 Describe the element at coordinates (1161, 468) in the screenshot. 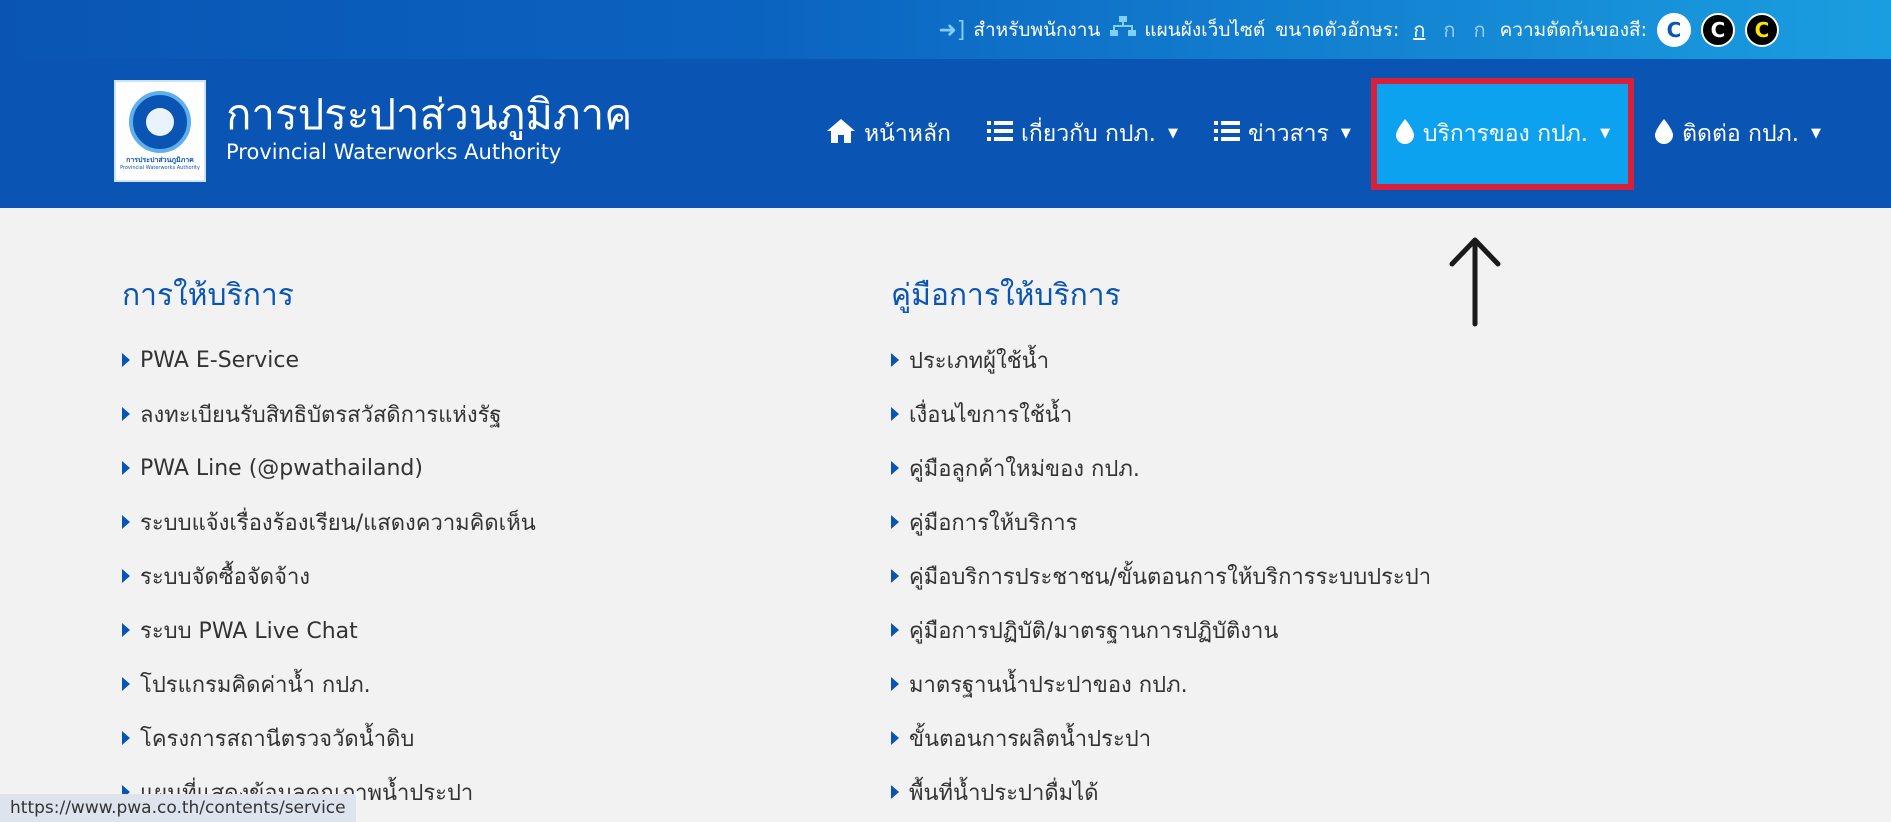

I see `menu-link: คู่มือลูกค้าใหม่ของ กปภ.` at that location.